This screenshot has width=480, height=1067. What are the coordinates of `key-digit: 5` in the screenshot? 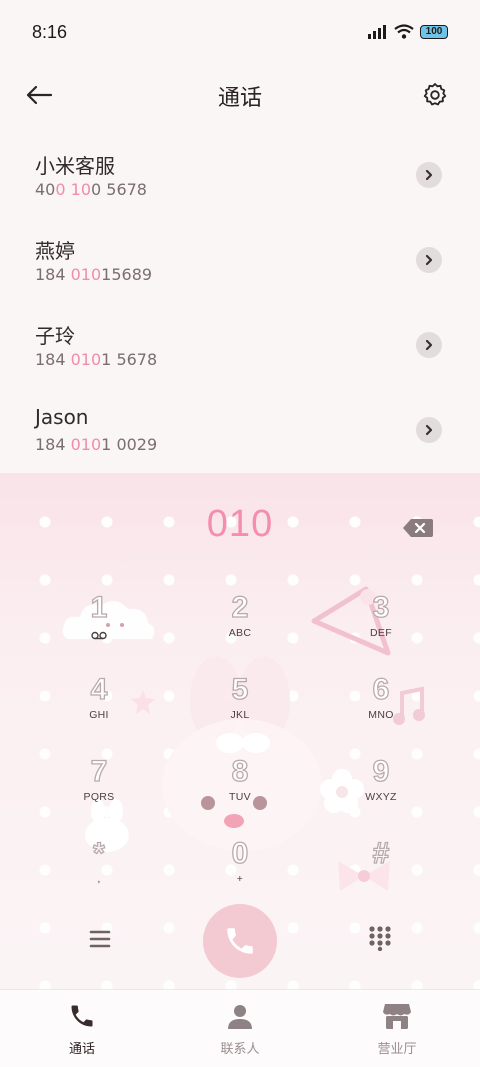 It's located at (240, 689).